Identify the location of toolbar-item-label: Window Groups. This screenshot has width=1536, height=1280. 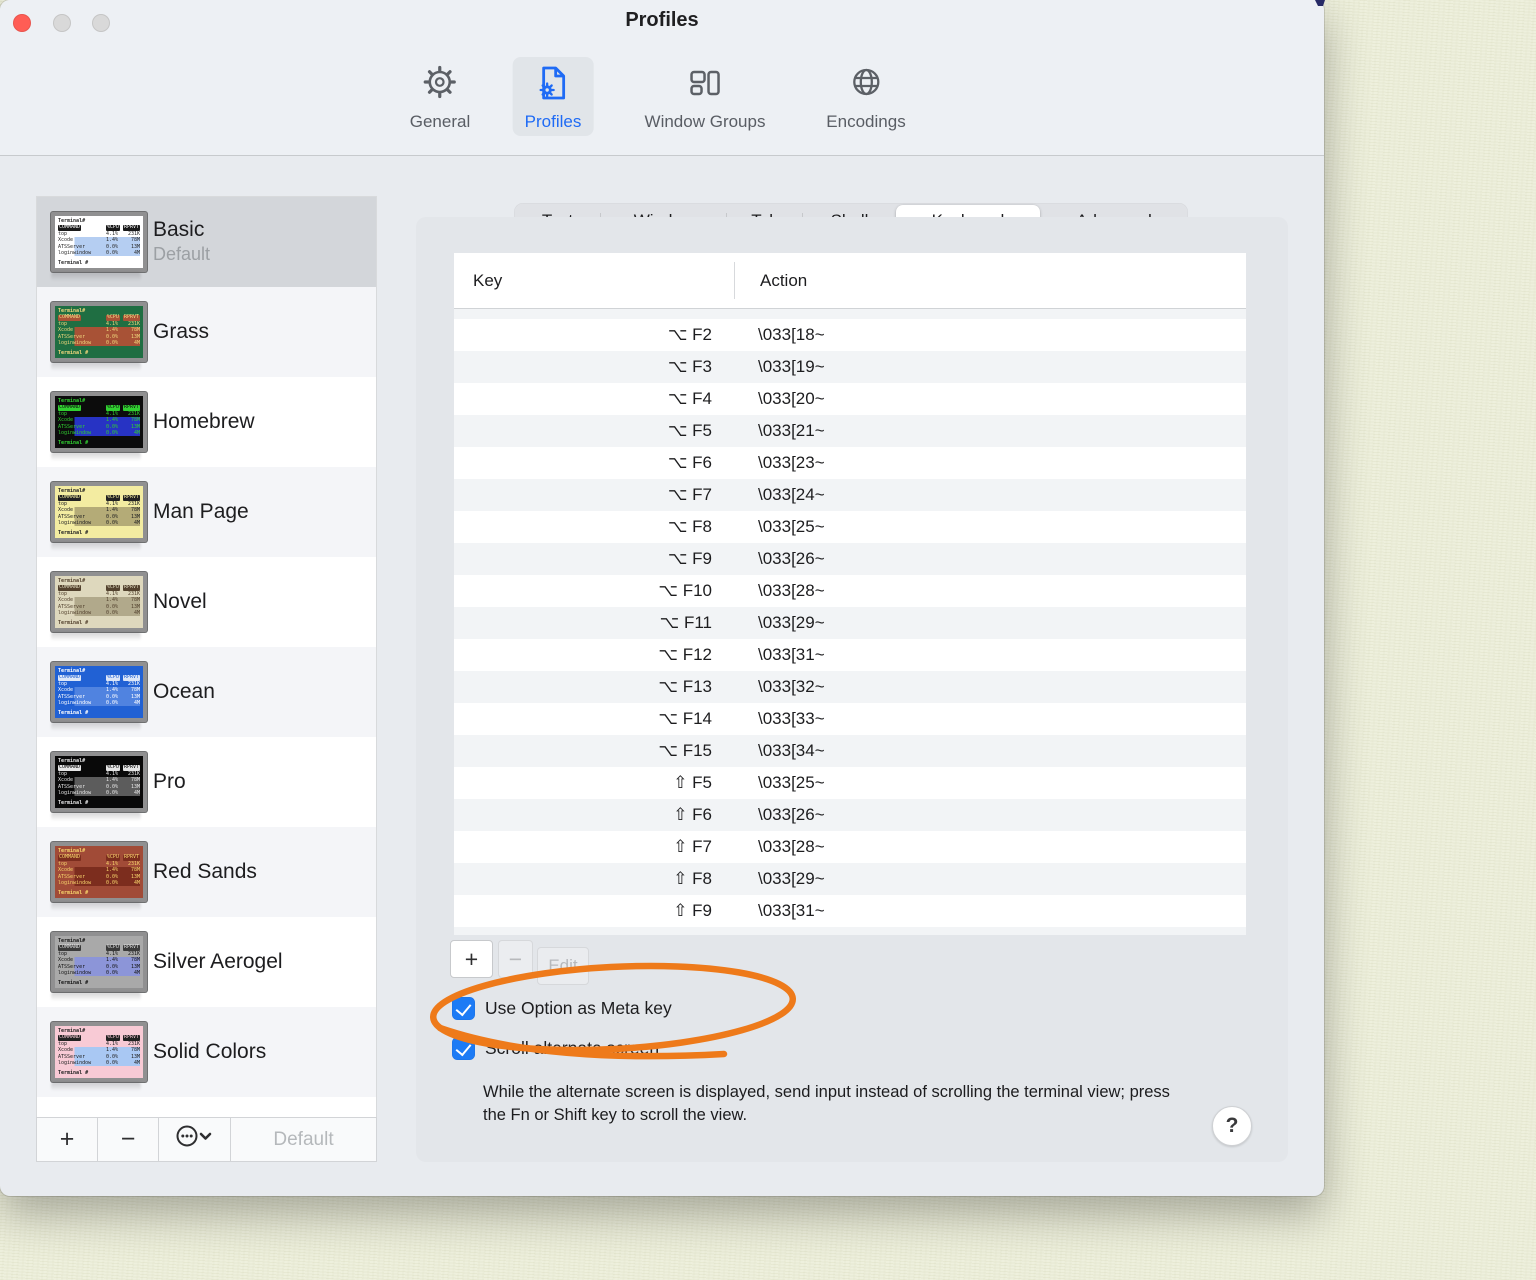
(705, 121).